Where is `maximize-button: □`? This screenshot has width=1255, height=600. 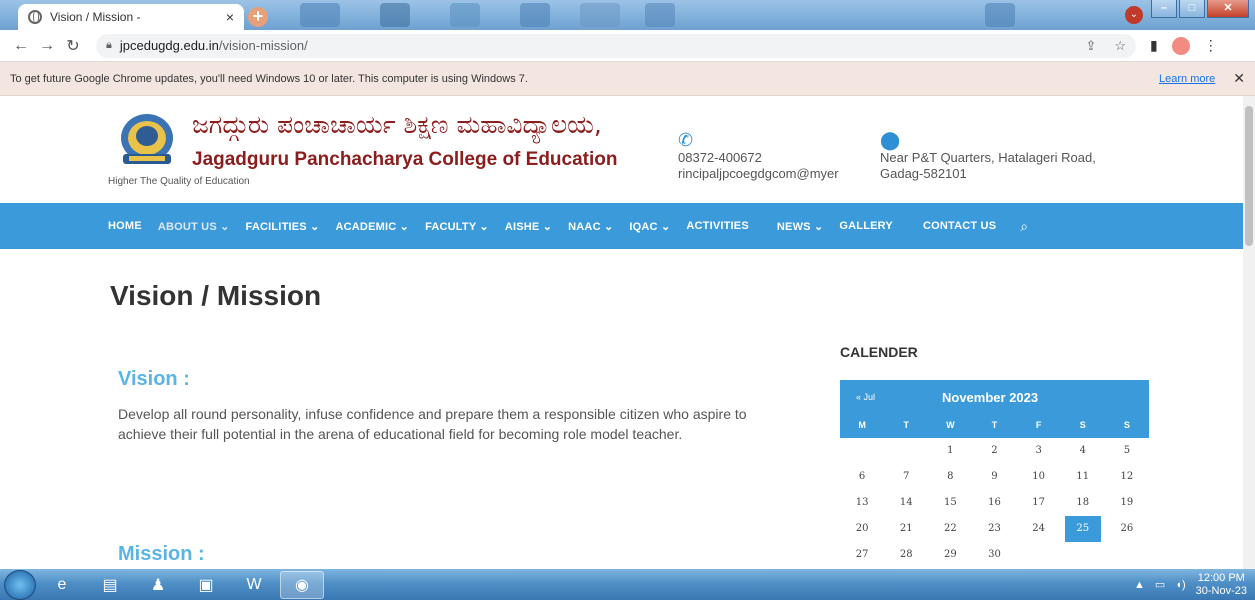 maximize-button: □ is located at coordinates (1192, 9).